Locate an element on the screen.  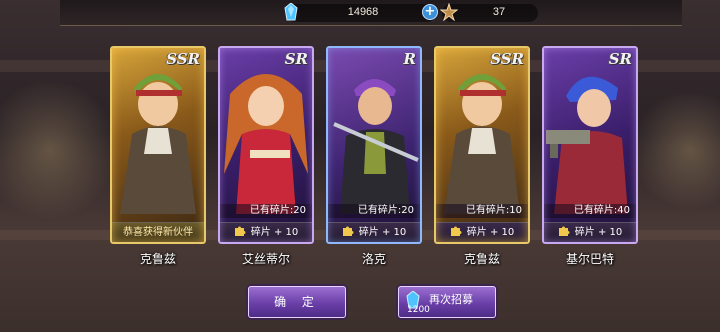
recruit-cost: 1200 is located at coordinates (418, 310).